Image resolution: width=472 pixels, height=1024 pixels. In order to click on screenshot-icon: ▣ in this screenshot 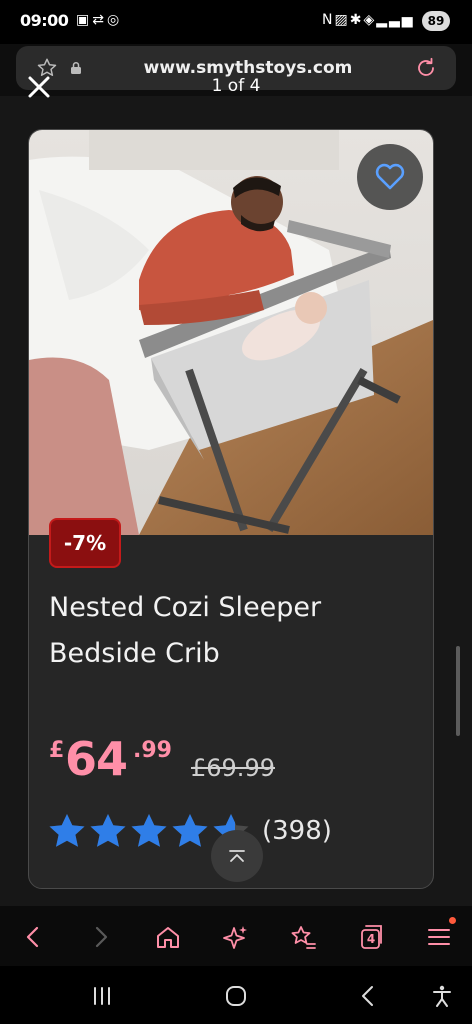, I will do `click(84, 20)`.